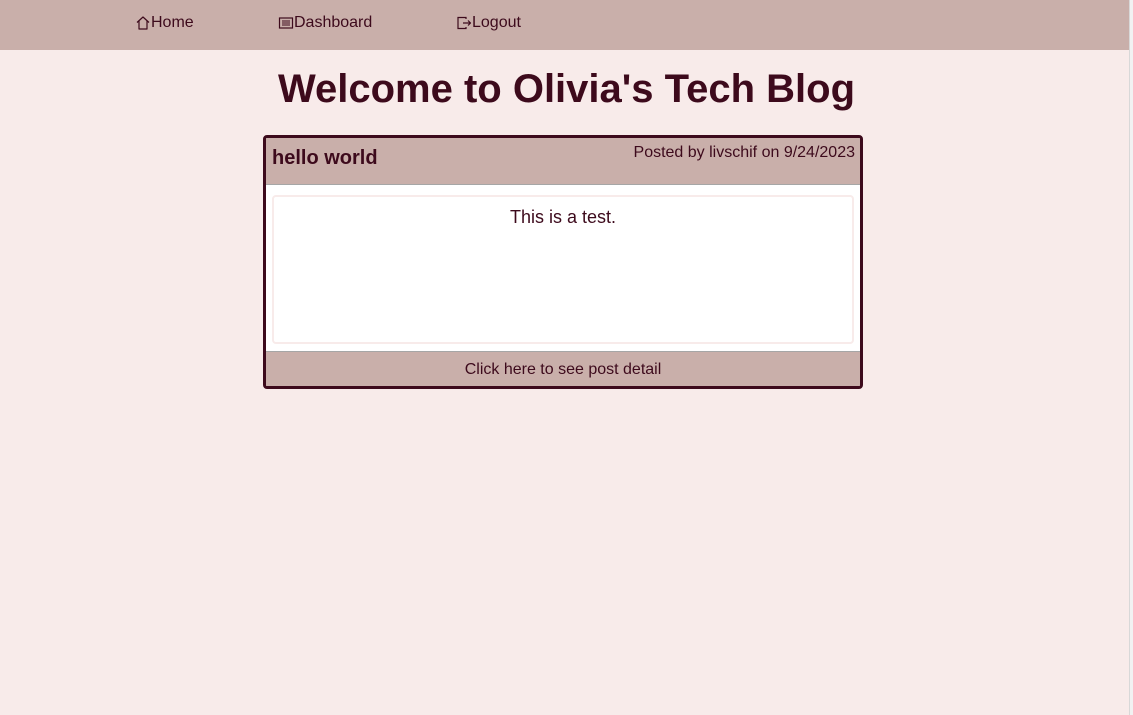  Describe the element at coordinates (744, 152) in the screenshot. I see `post-meta: Posted by livschif on 9/24/2023` at that location.